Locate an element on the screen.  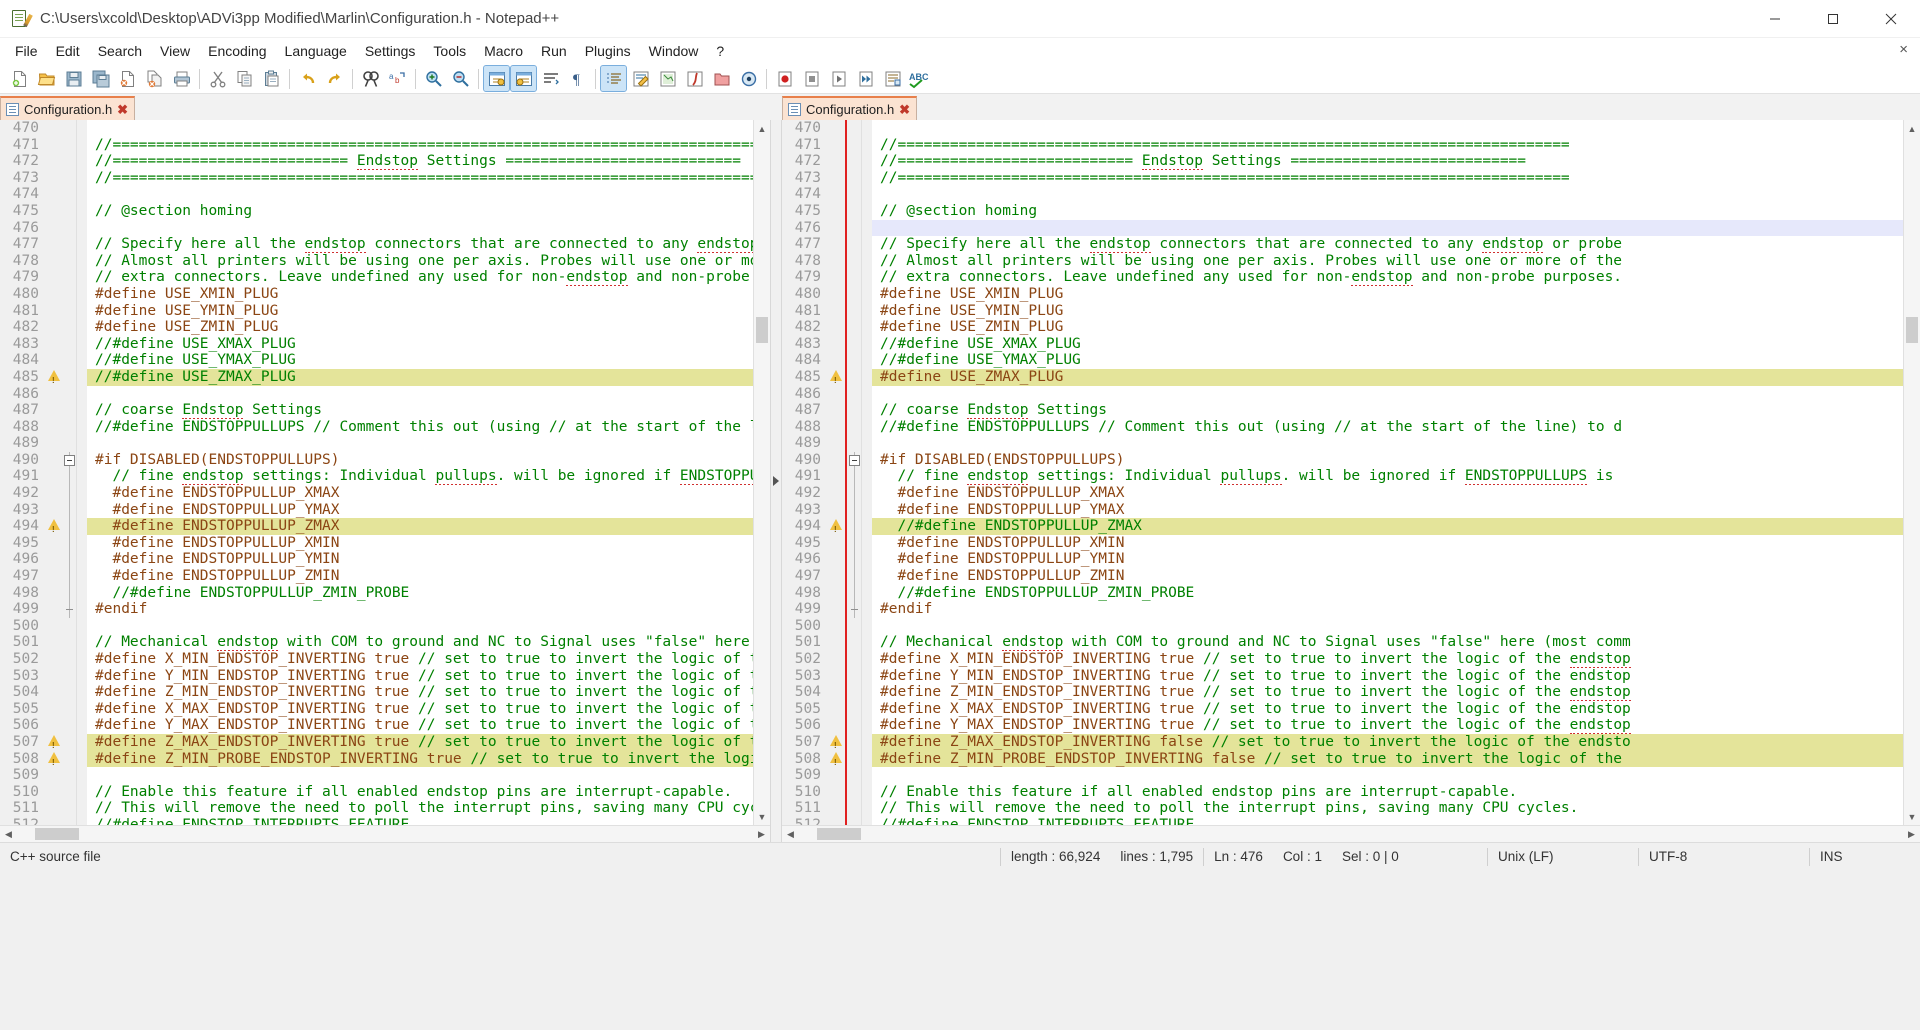
code-line: 512 //#define ENDSTOP_INTERRUPTS_FEATURE is located at coordinates (1342, 820).